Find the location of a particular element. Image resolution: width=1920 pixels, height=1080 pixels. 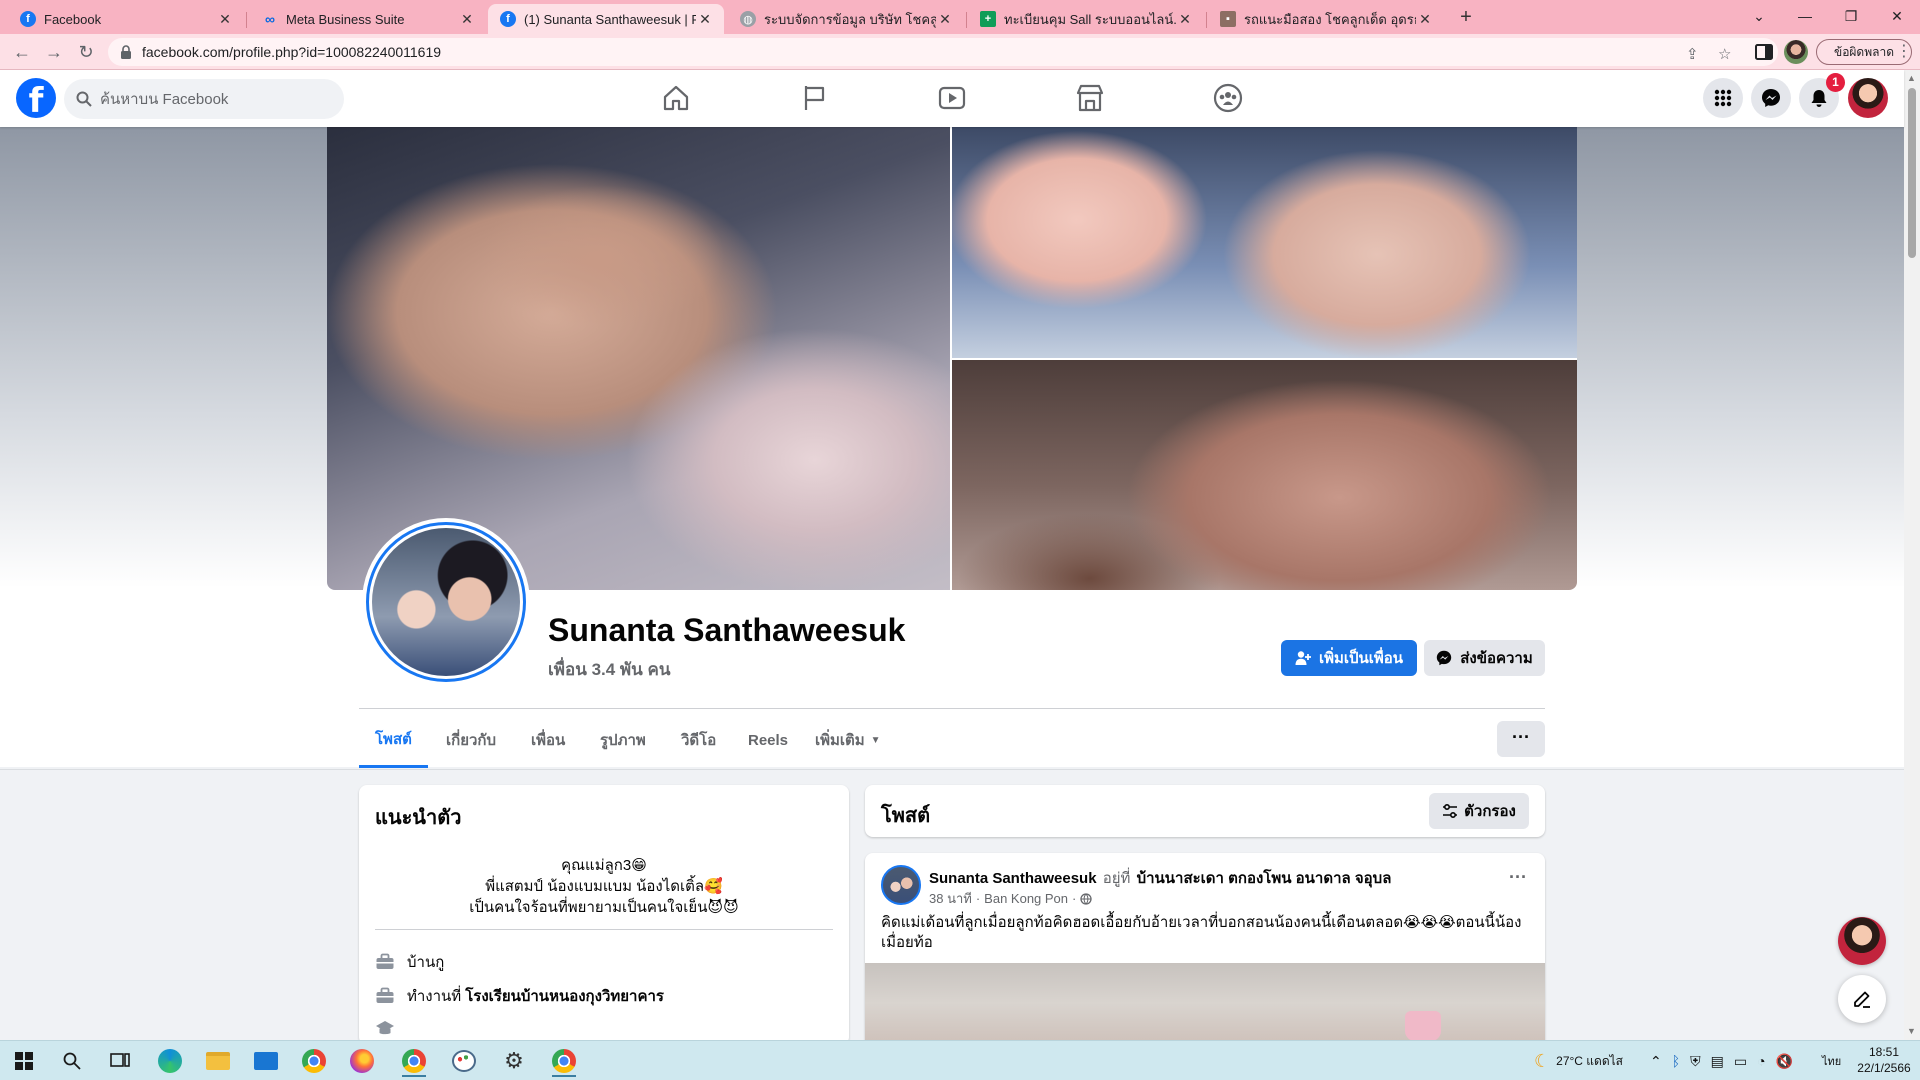

post-time: 38 นาที is located at coordinates (950, 898).